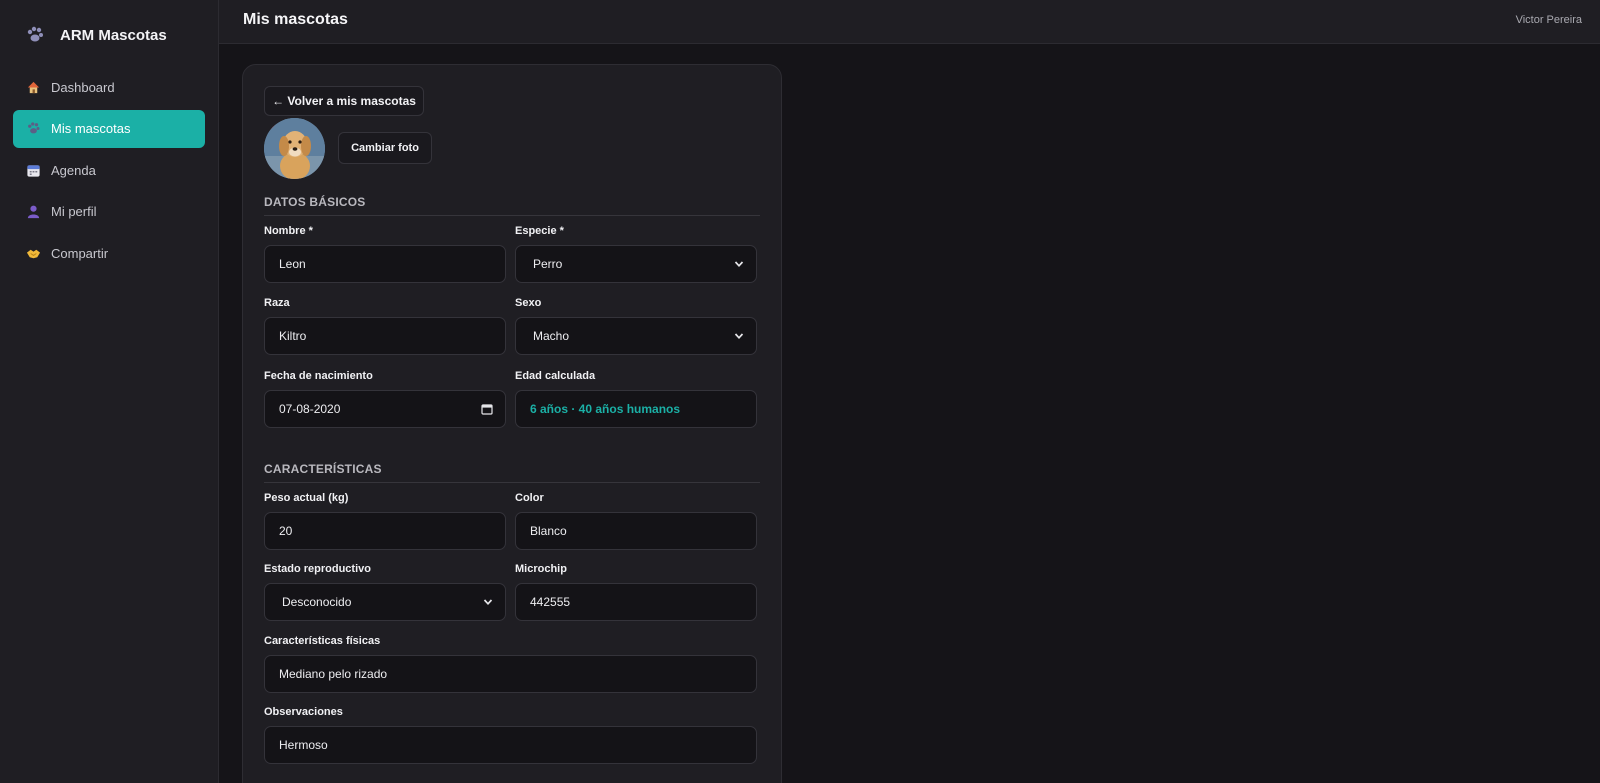 The height and width of the screenshot is (783, 1600). Describe the element at coordinates (636, 602) in the screenshot. I see `microchip-input: 442555` at that location.